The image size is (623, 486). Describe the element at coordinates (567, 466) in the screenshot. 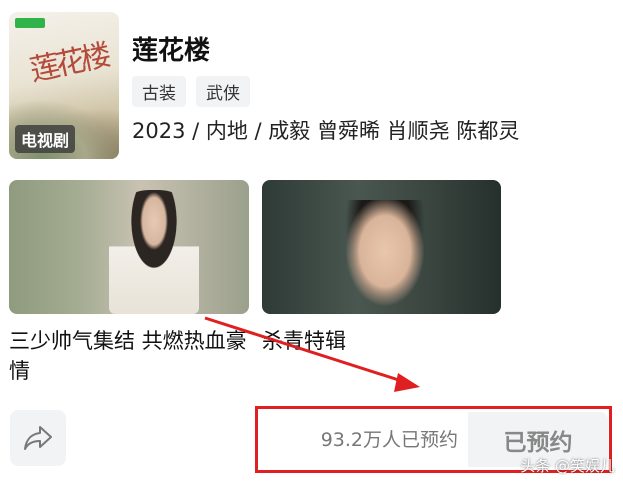

I see `watermark: 头条 @笑娱儿` at that location.